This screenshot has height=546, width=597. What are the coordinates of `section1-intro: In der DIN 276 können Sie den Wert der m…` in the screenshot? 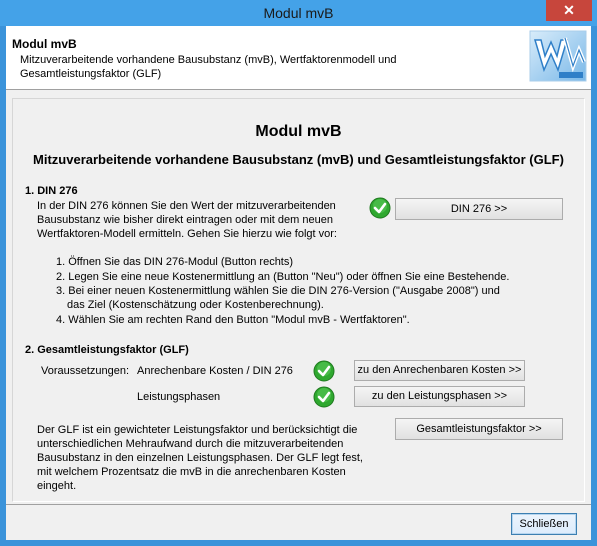 It's located at (187, 220).